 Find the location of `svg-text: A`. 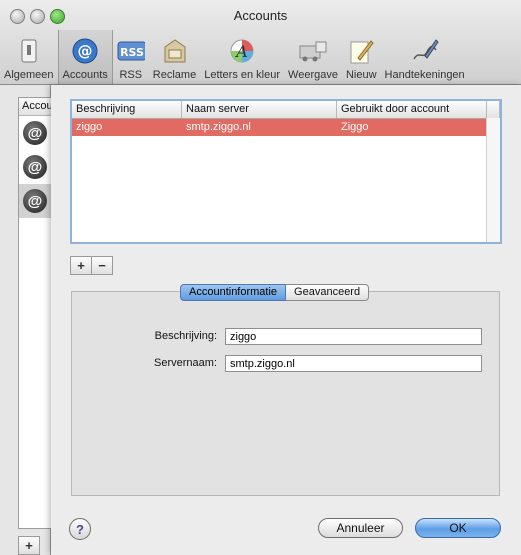

svg-text: A is located at coordinates (241, 51).